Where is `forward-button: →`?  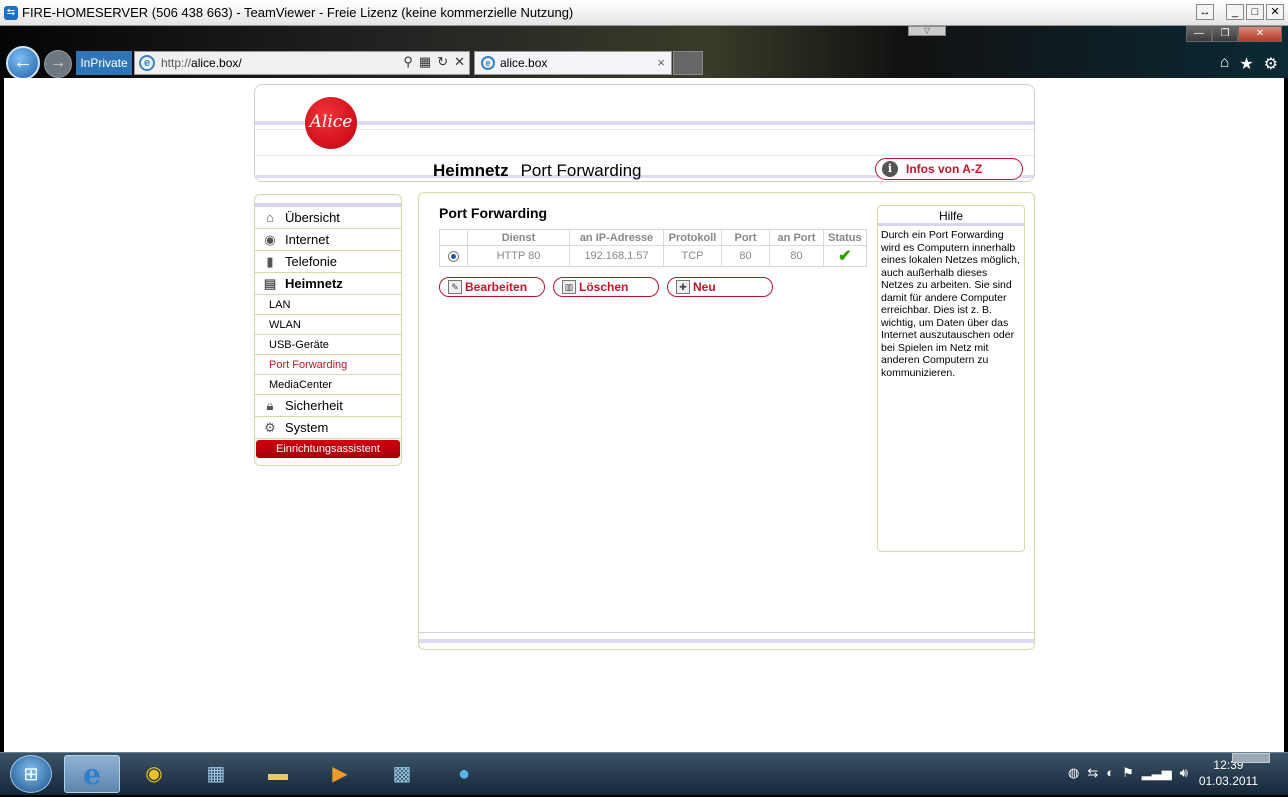
forward-button: → is located at coordinates (58, 64).